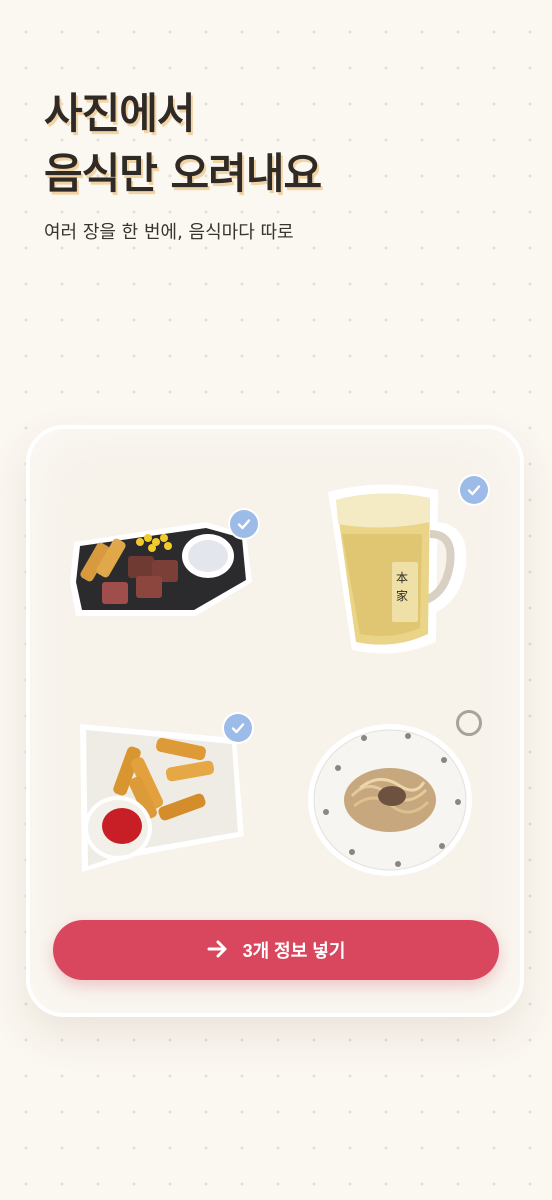 The height and width of the screenshot is (1200, 552). I want to click on food-item-steak, so click(162, 567).